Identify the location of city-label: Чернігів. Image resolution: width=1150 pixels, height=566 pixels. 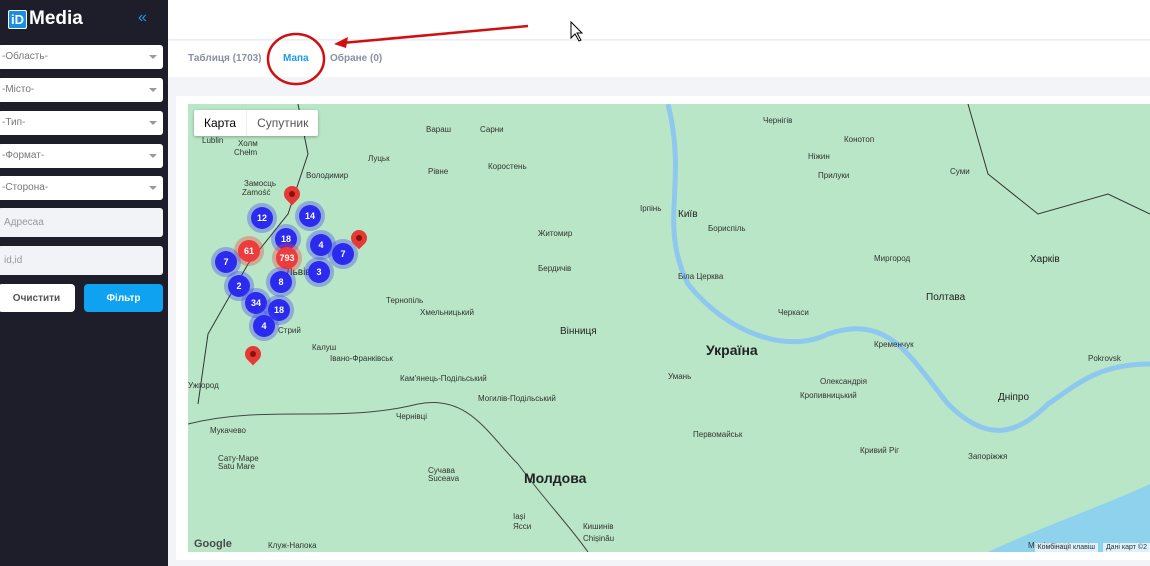
(778, 120).